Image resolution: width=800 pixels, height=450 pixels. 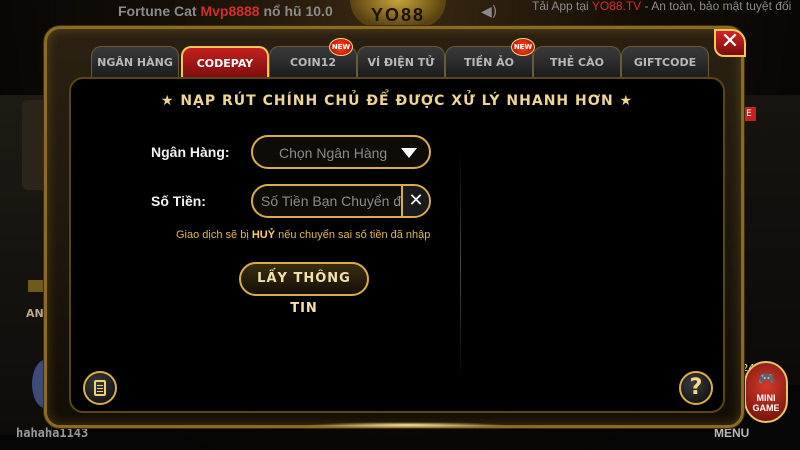 What do you see at coordinates (178, 201) in the screenshot?
I see `amount-label: Số Tiền:` at bounding box center [178, 201].